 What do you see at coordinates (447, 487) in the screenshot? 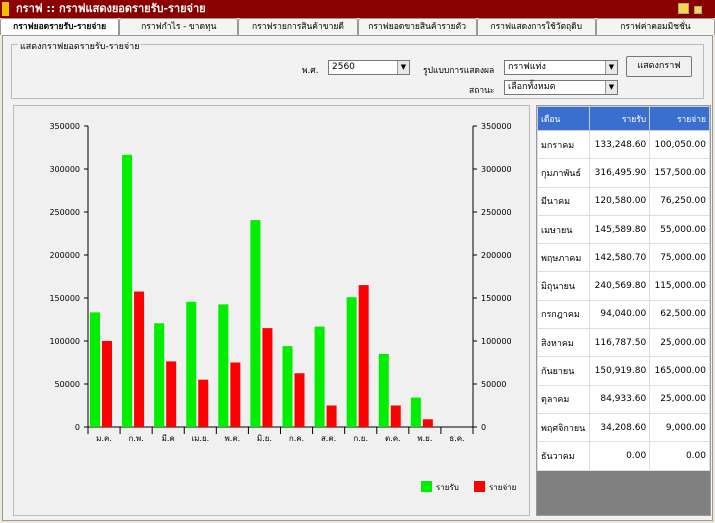
I see `legend-label: รายรับ` at bounding box center [447, 487].